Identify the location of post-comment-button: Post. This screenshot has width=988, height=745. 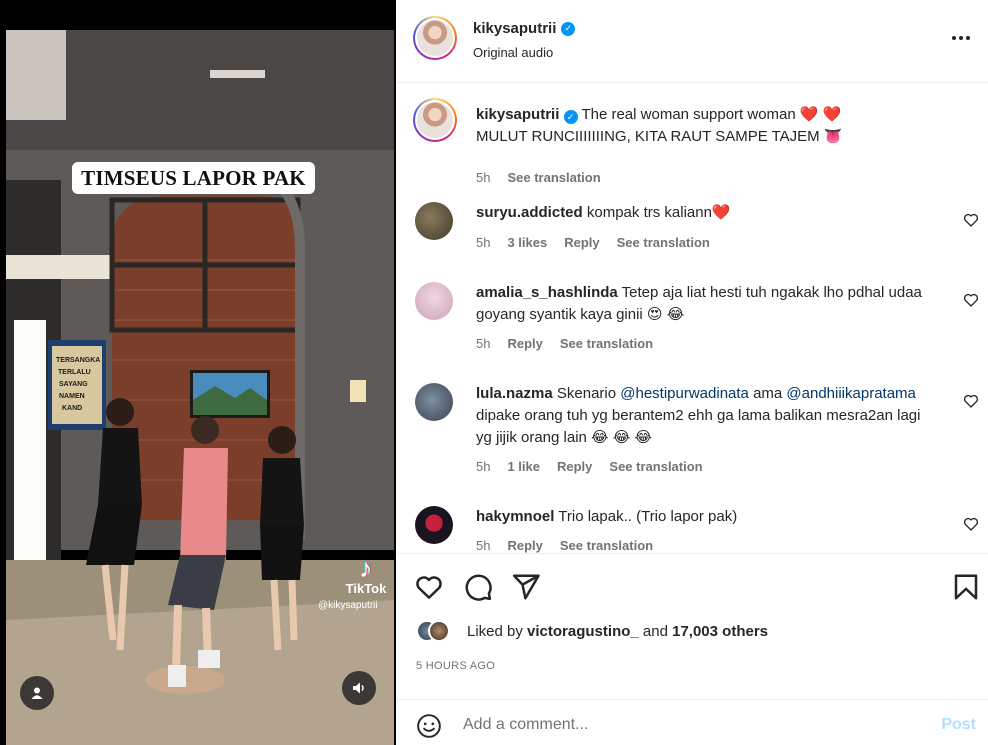
(958, 725).